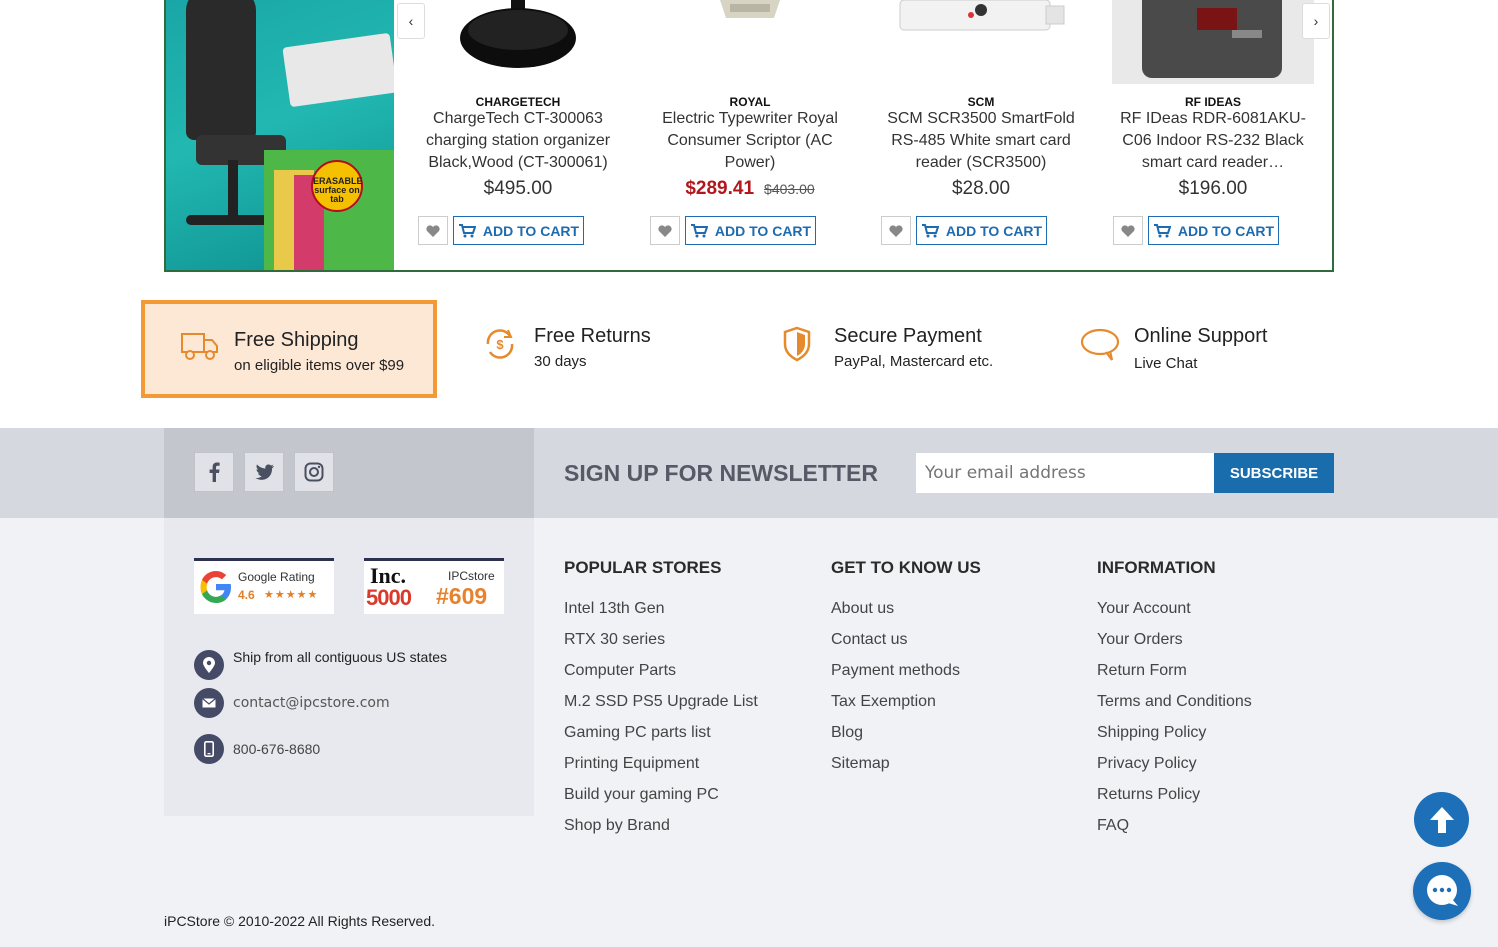  What do you see at coordinates (1156, 567) in the screenshot?
I see `information-heading: INFORMATION` at bounding box center [1156, 567].